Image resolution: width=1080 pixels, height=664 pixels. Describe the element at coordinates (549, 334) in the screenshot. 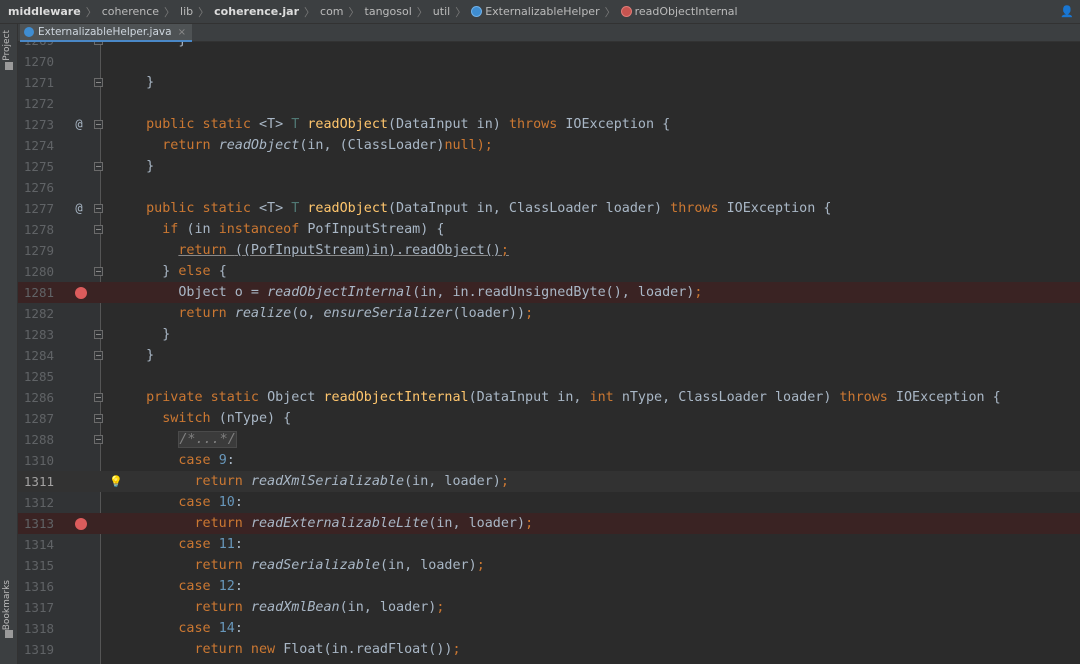

I see `code-line: 1283 }` at that location.